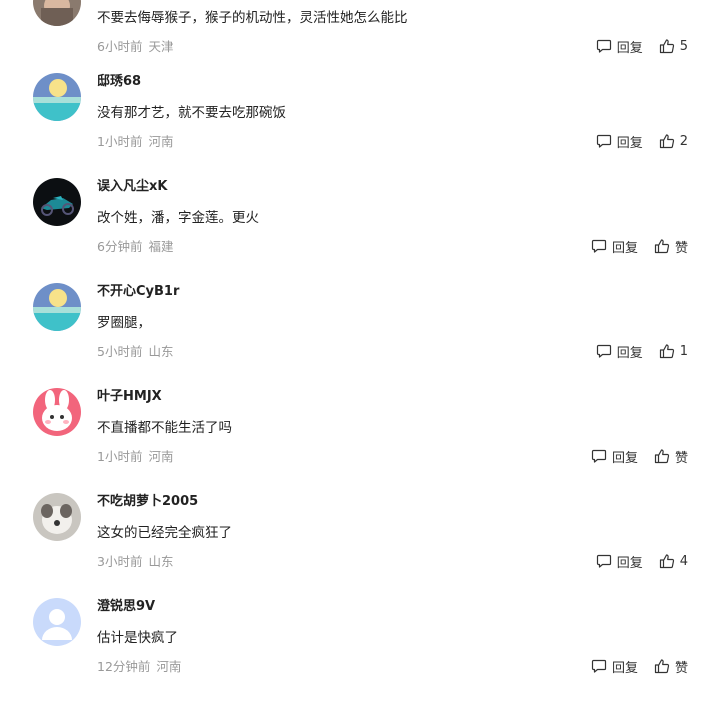 Image resolution: width=714 pixels, height=703 pixels. What do you see at coordinates (357, 125) in the screenshot?
I see `comment-item: 邸琇68 没有那才艺，就不要去吃那碗饭 1小时前 河南 回复 2` at bounding box center [357, 125].